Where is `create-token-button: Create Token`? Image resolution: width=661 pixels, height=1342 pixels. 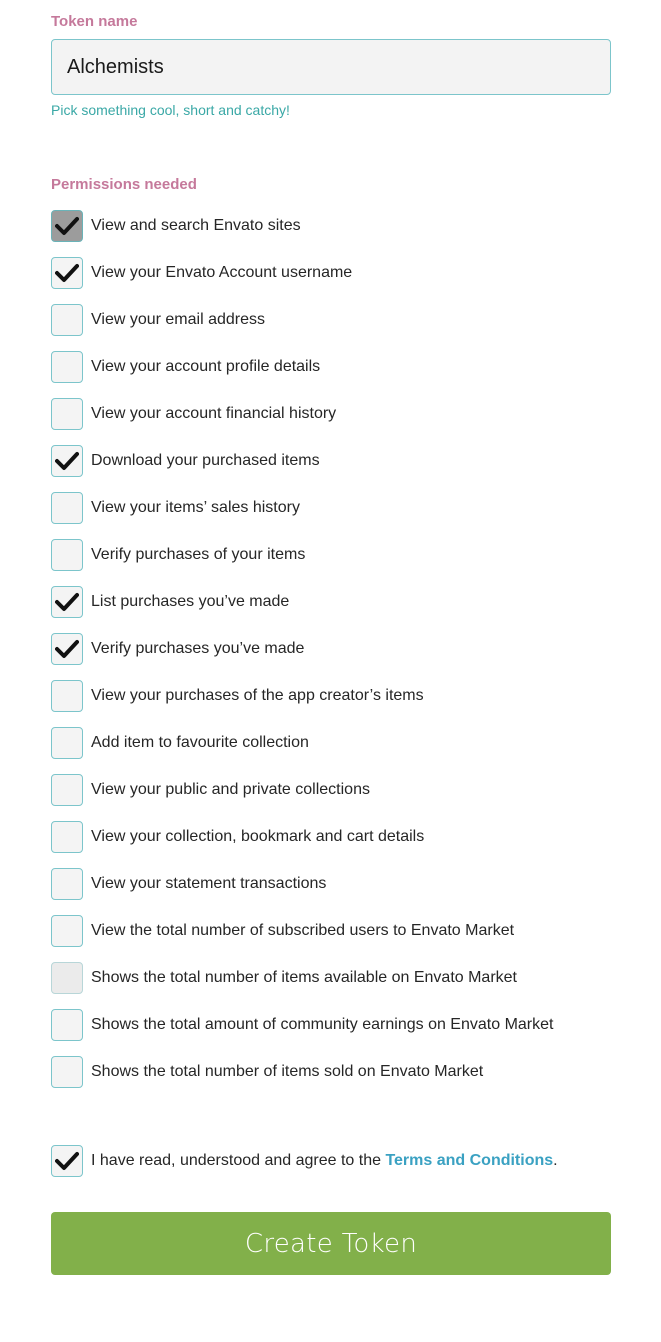 create-token-button: Create Token is located at coordinates (331, 1243).